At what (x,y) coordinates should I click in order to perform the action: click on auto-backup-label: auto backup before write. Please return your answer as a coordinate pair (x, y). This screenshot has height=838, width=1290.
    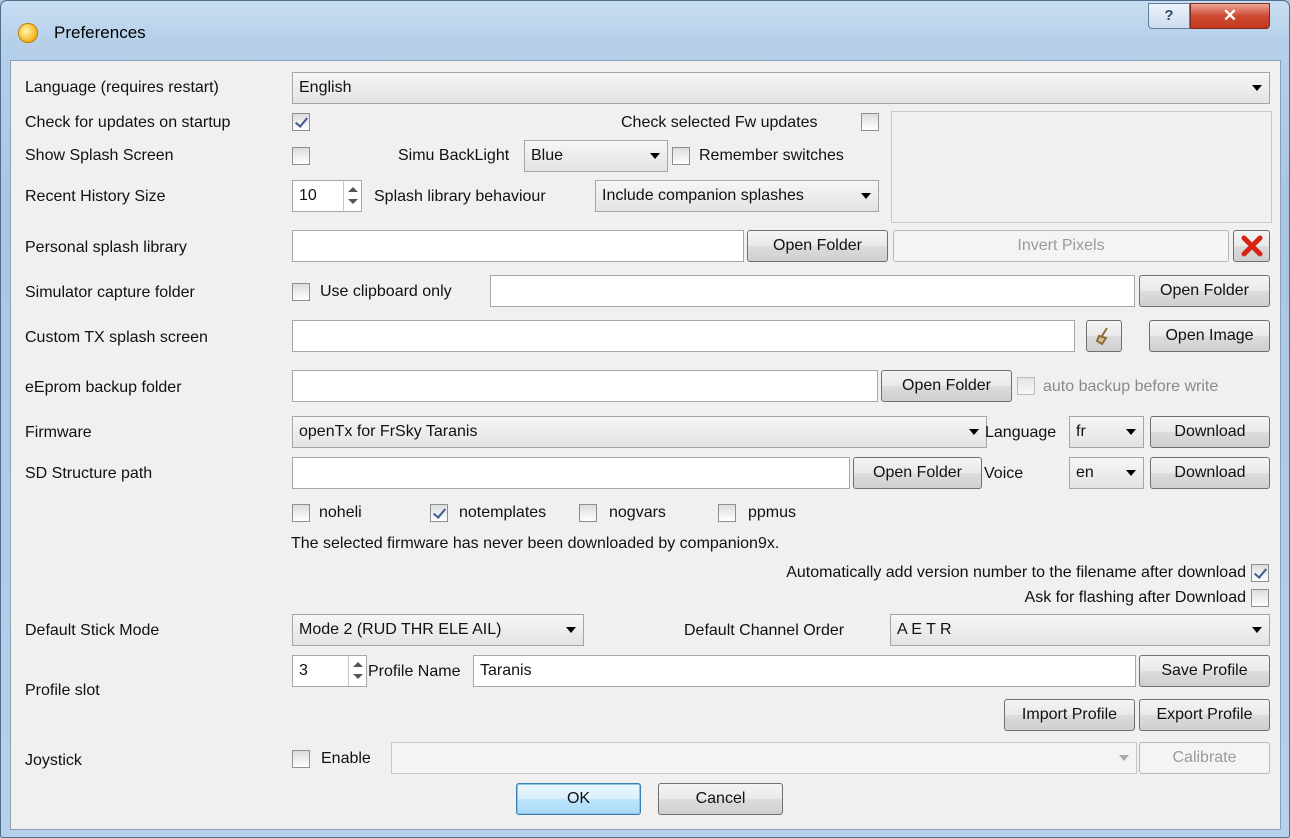
    Looking at the image, I should click on (1131, 386).